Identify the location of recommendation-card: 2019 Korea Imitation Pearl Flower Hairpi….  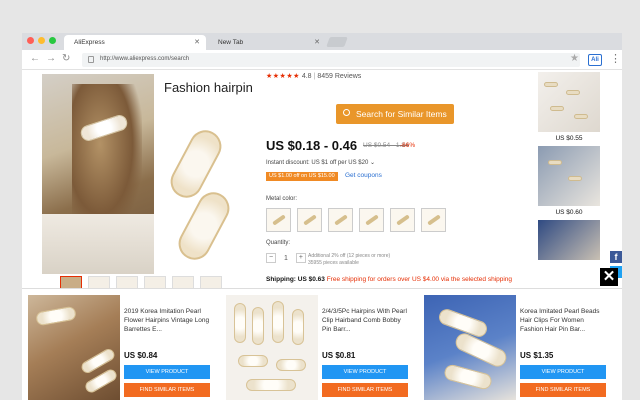
(120, 346).